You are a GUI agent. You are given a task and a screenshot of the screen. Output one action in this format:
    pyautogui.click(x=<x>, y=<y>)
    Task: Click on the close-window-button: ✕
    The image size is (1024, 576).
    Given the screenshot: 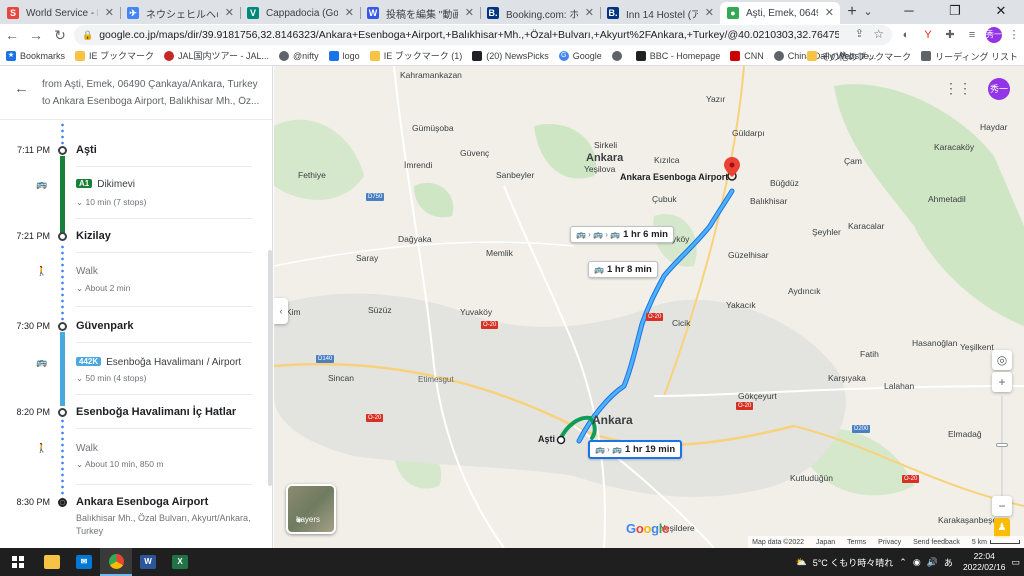 What is the action you would take?
    pyautogui.click(x=1001, y=12)
    